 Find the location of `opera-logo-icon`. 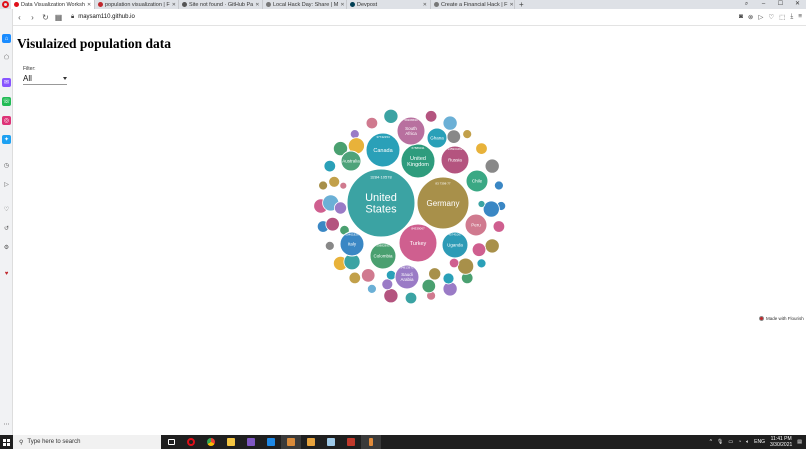

opera-logo-icon is located at coordinates (5, 4).